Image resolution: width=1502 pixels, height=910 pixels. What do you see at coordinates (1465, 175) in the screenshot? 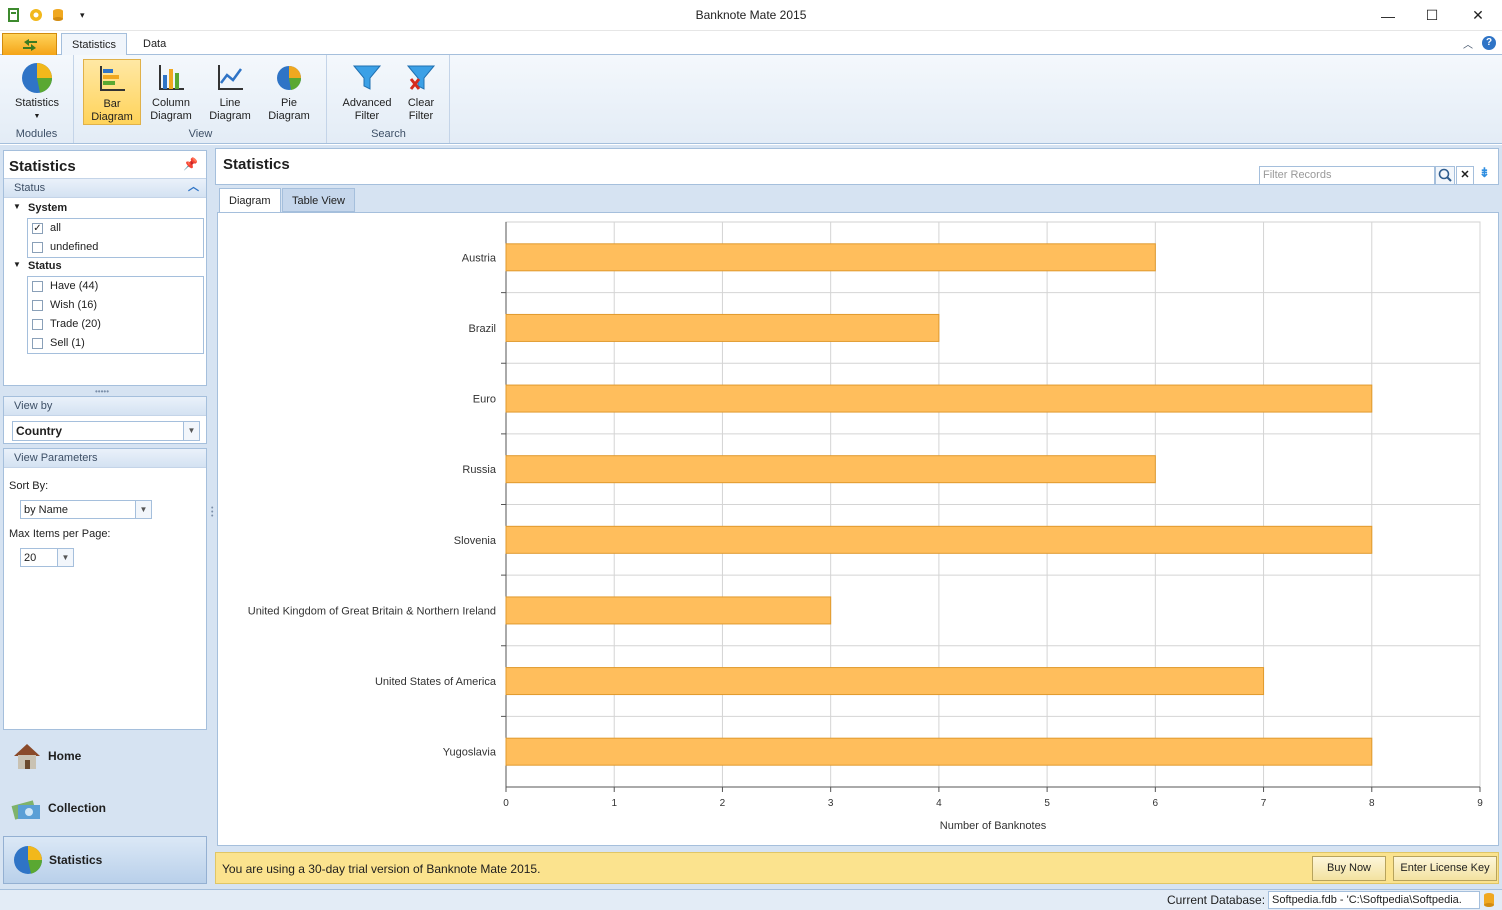
I see `clear-search-button: ✕` at bounding box center [1465, 175].